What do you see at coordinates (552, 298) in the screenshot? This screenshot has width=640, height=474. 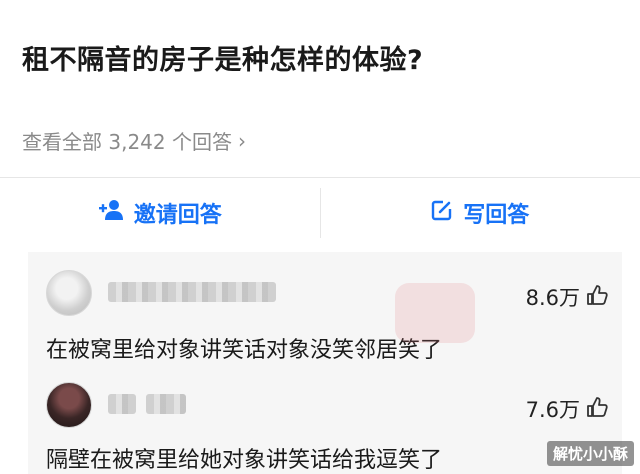 I see `like-count-value: 8.6万` at bounding box center [552, 298].